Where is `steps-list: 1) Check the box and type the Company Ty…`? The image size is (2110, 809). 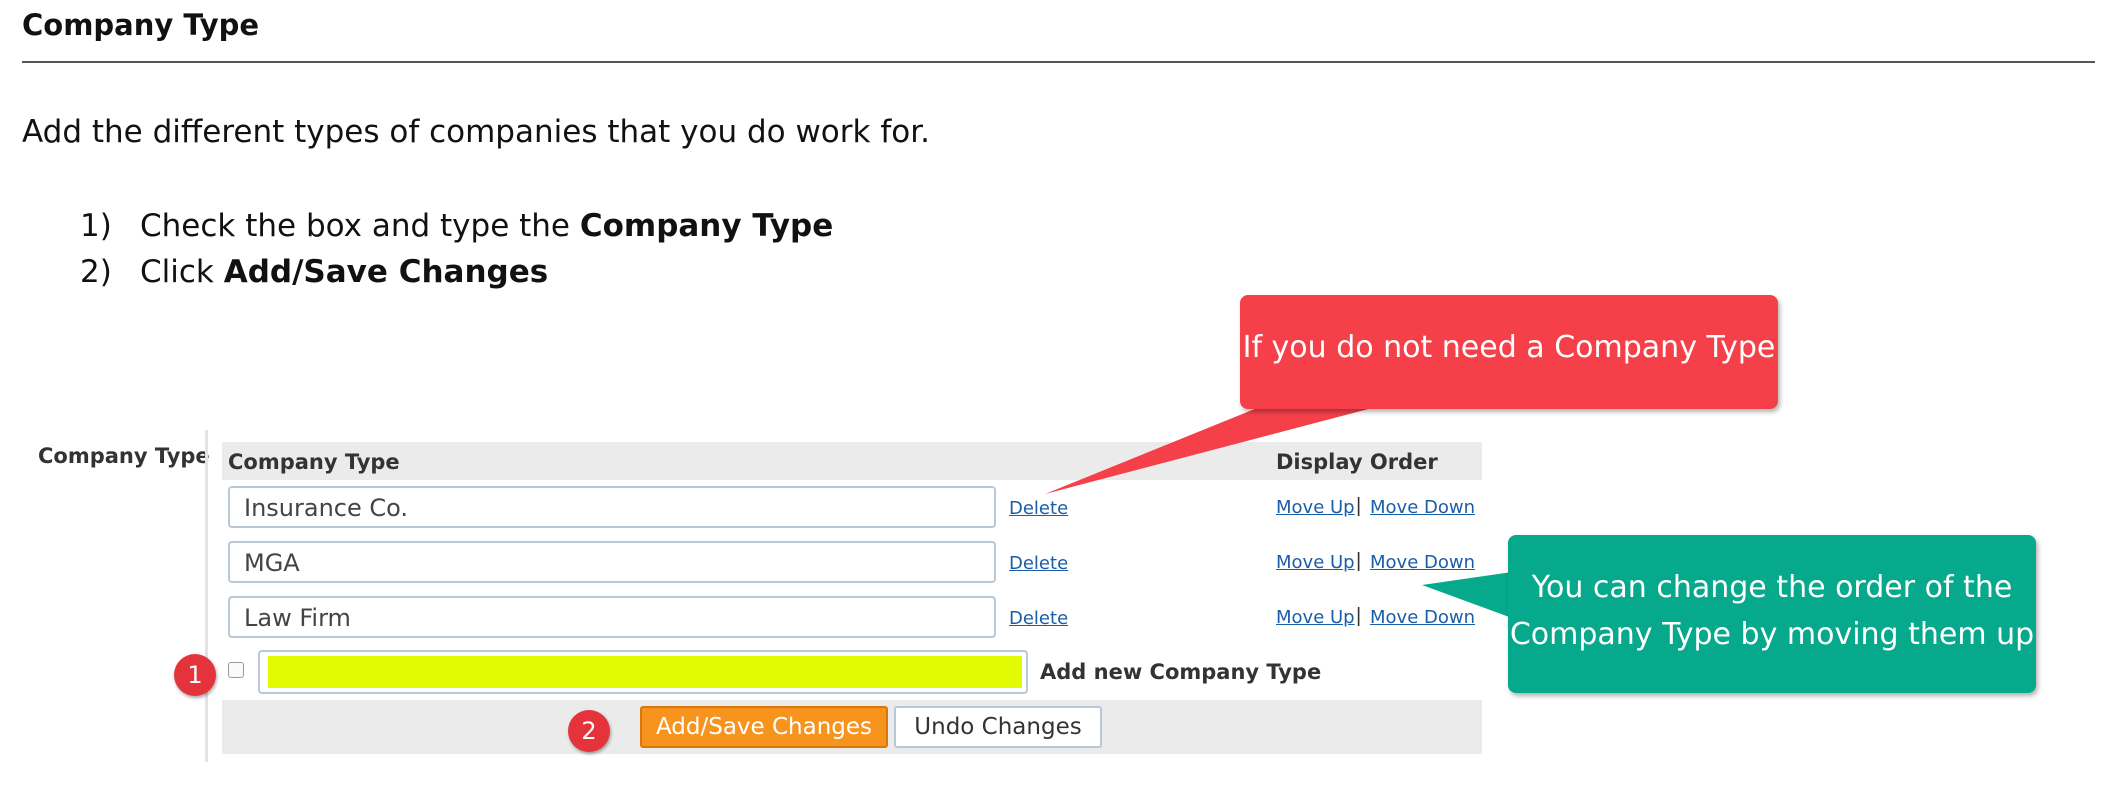
steps-list: 1) Check the box and type the Company Ty… is located at coordinates (456, 249).